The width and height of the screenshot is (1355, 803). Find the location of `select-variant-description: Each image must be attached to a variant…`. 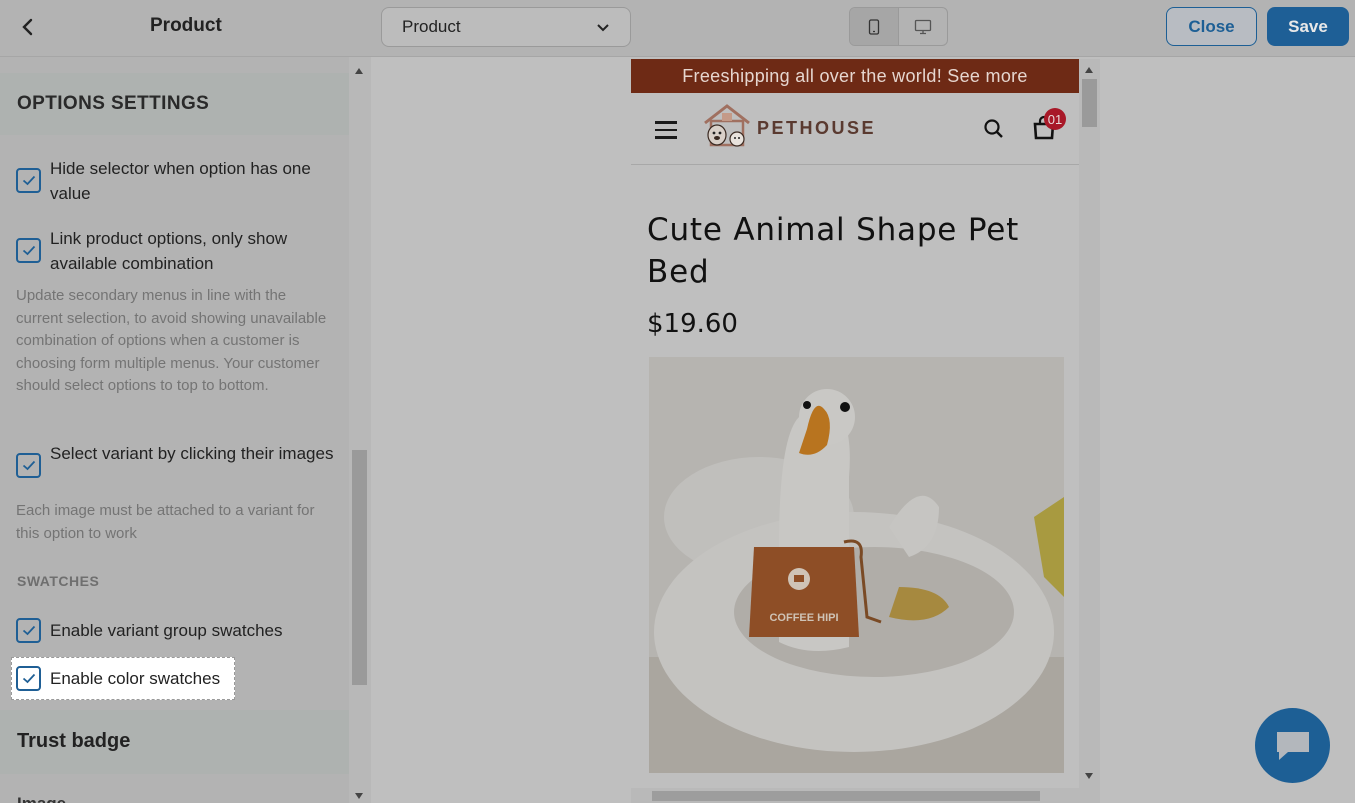

select-variant-description: Each image must be attached to a variant… is located at coordinates (165, 522).